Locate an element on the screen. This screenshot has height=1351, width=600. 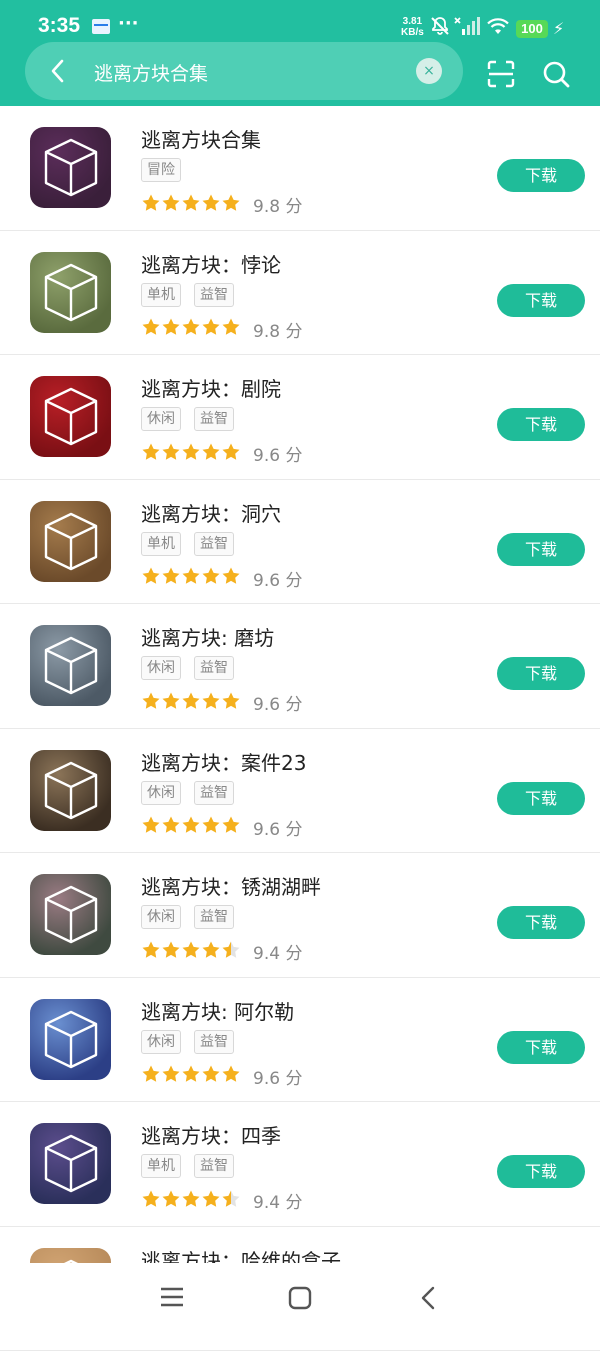
app-header: 3:35 ··· 3.81 KB/s 100 ⚡ × is located at coordinates (300, 53).